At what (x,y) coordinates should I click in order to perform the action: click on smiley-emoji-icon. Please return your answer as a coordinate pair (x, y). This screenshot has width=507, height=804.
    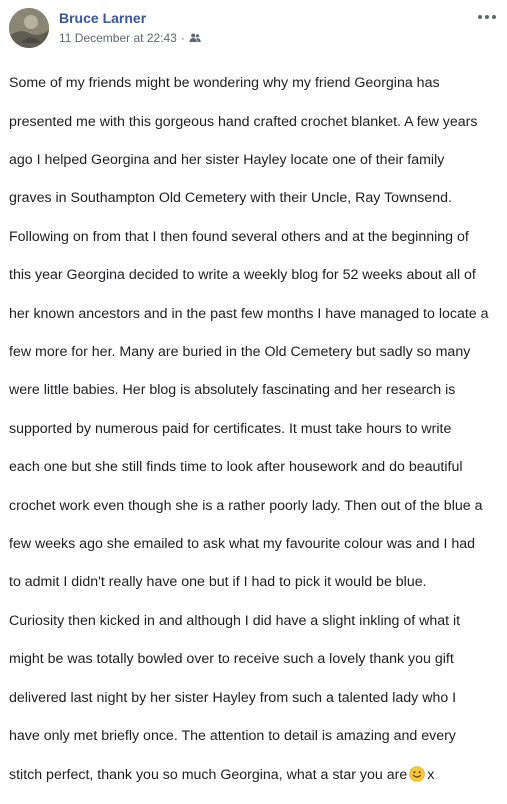
    Looking at the image, I should click on (417, 773).